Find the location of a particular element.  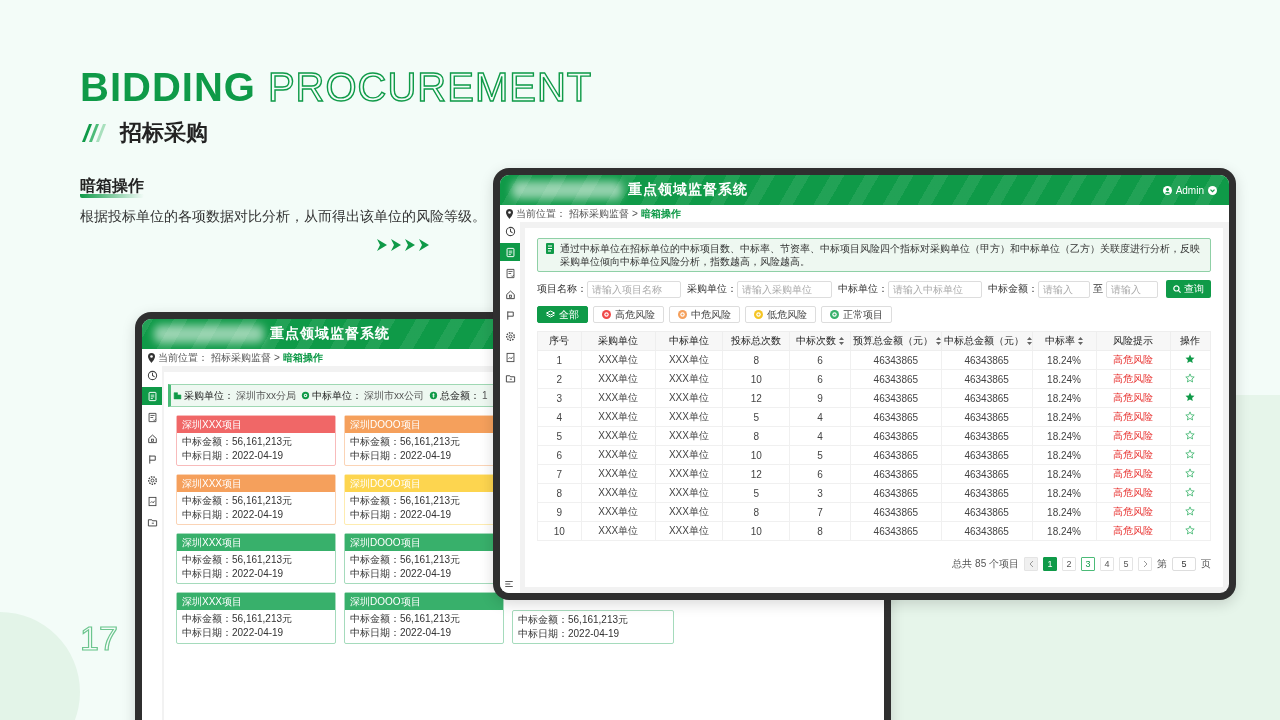

filter-tab: 中危风险 is located at coordinates (704, 314).